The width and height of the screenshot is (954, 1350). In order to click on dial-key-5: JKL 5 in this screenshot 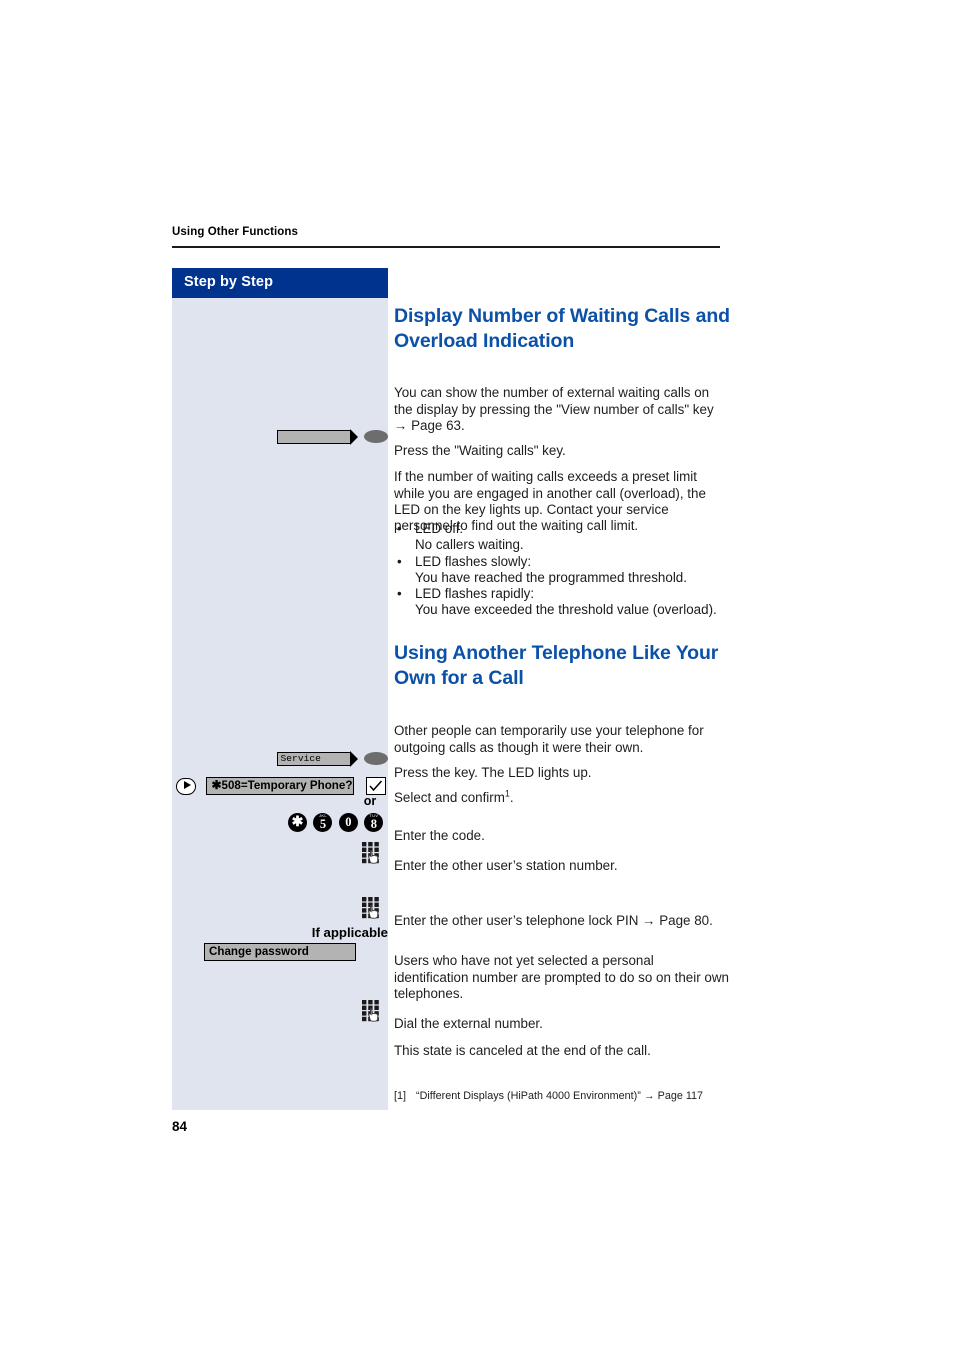, I will do `click(323, 822)`.